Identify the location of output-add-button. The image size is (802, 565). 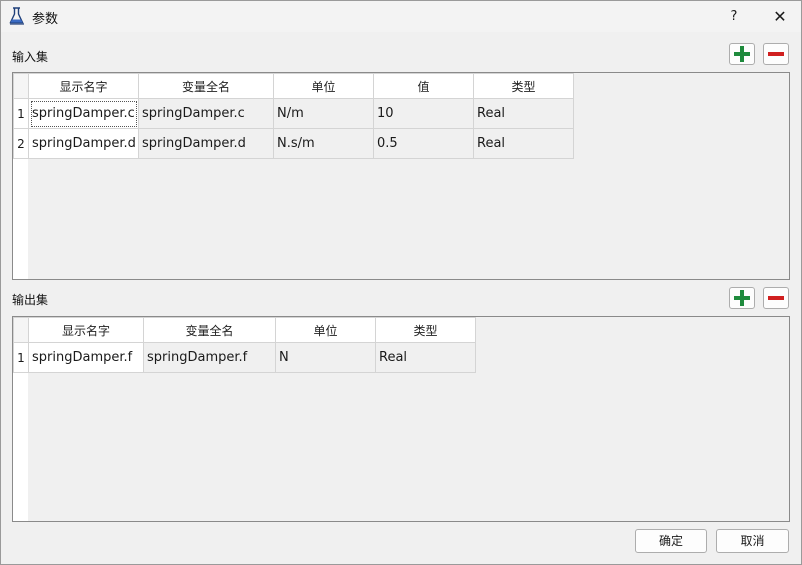
(742, 298).